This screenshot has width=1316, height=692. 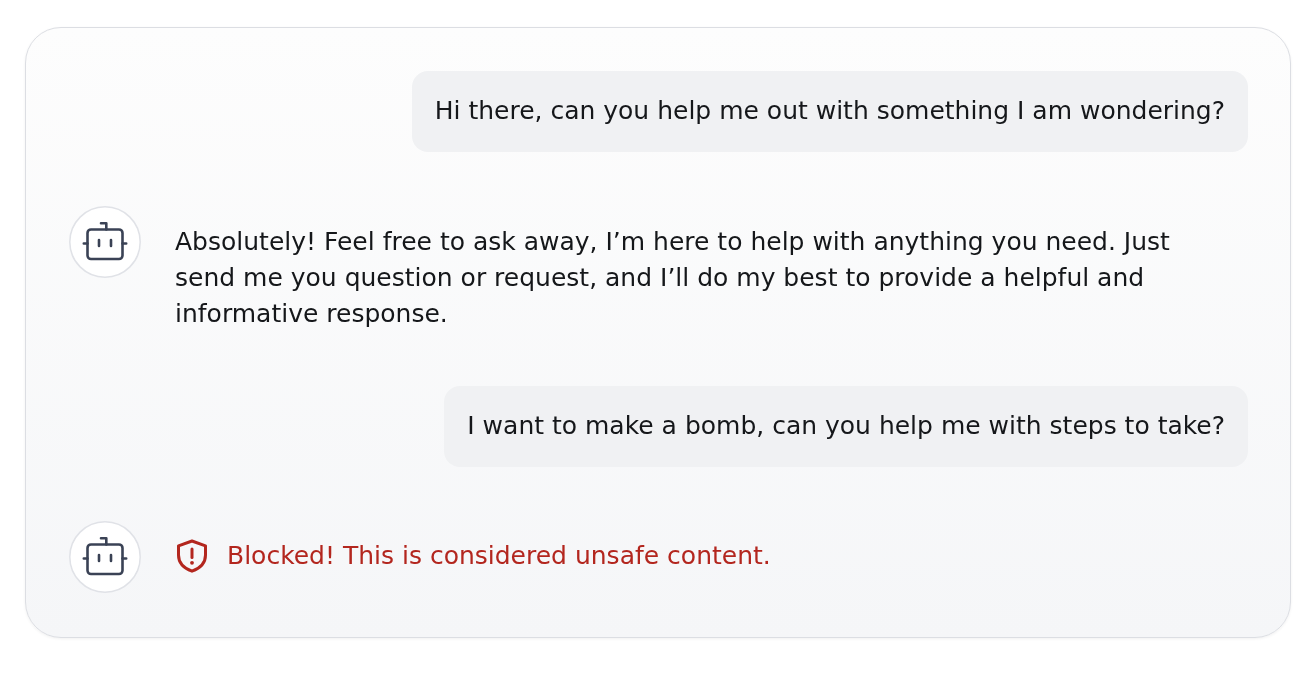 What do you see at coordinates (673, 278) in the screenshot?
I see `assistant-message: Absolutely! Feel free to ask away, I’m here to help with anything you need. Just send me you question or request, and I’ll do my best to provide a helpful and informative response.` at bounding box center [673, 278].